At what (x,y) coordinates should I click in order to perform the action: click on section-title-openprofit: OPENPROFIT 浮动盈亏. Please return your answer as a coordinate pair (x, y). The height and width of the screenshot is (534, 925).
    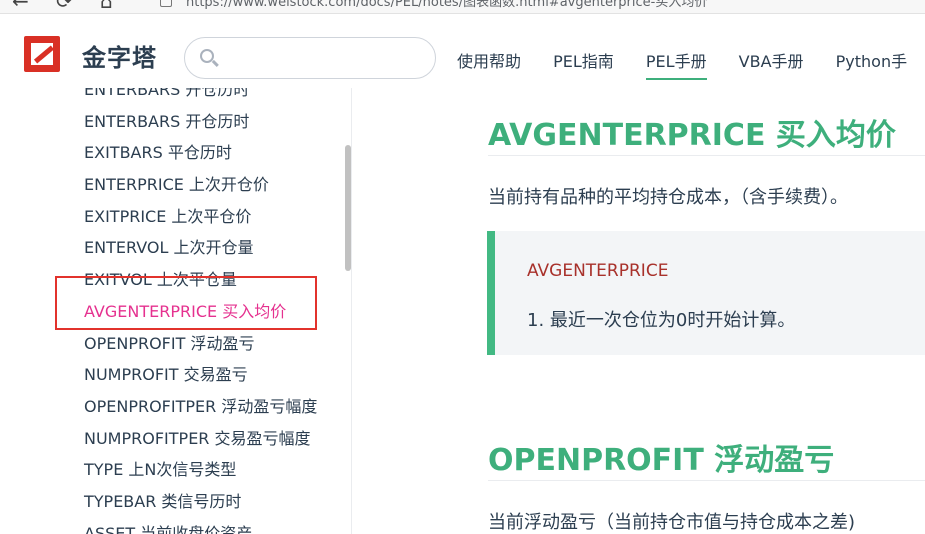
    Looking at the image, I should click on (661, 460).